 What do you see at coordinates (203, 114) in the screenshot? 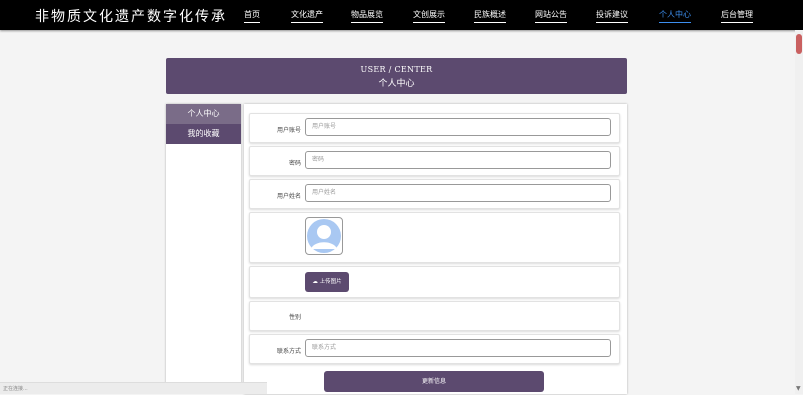
I see `sidebar-item-user-center: 个人中心` at bounding box center [203, 114].